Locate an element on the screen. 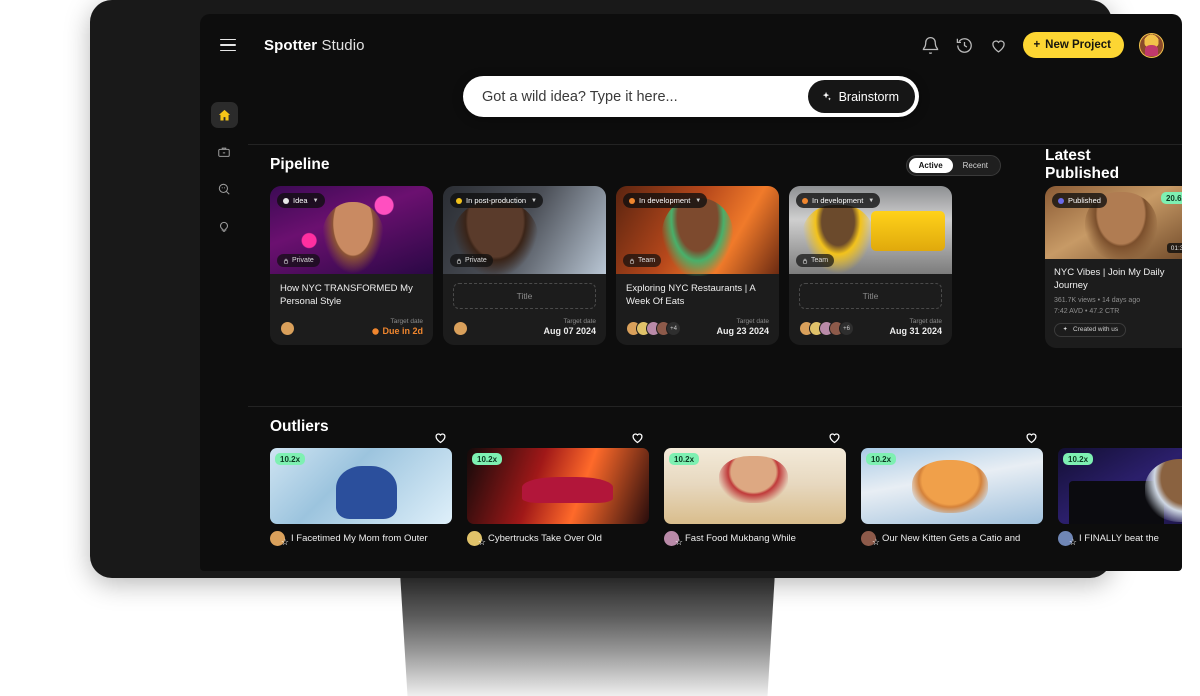  outlier-title: Fast Food Mukbang While is located at coordinates (740, 538).